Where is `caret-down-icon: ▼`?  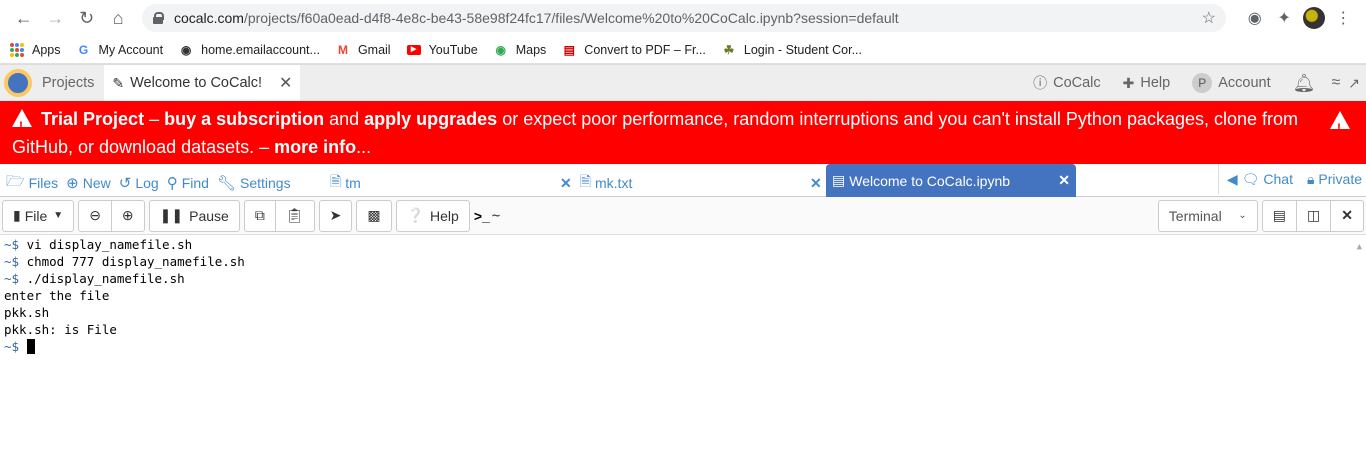
caret-down-icon: ▼ is located at coordinates (58, 215).